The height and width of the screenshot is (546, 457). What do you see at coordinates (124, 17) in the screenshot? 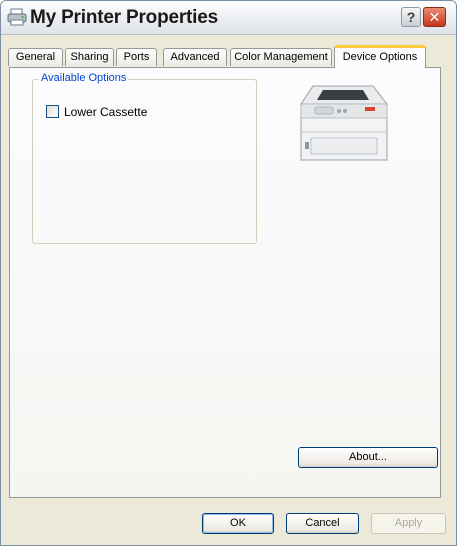
I see `window-title: My Printer Properties` at bounding box center [124, 17].